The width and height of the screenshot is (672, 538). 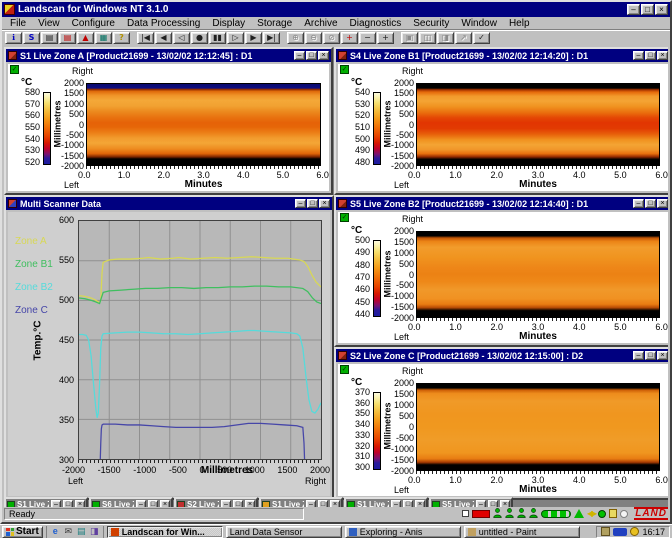 I want to click on print-icon: ▤, so click(x=49, y=37).